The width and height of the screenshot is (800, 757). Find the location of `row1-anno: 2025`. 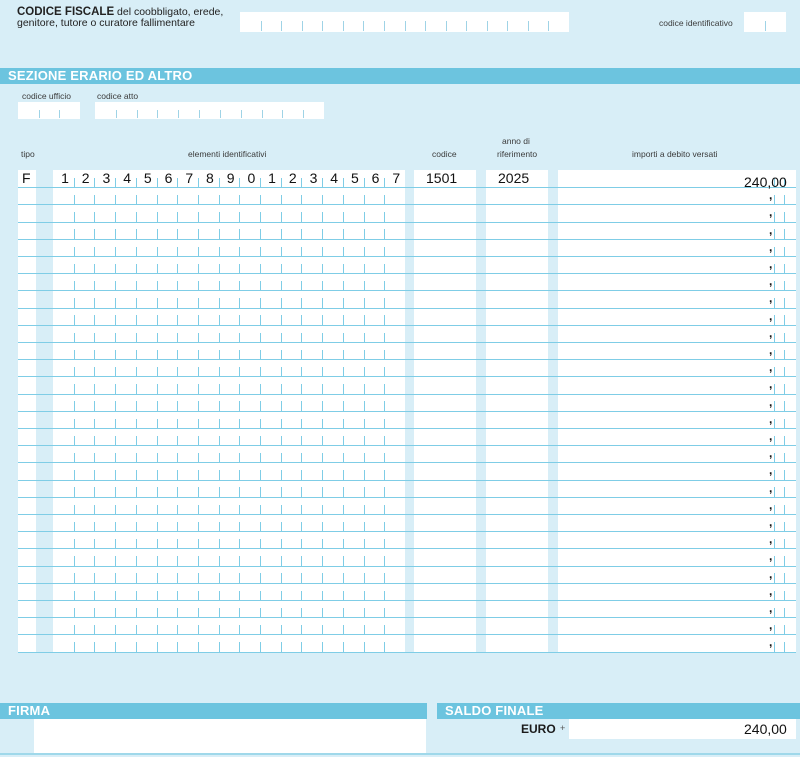

row1-anno: 2025 is located at coordinates (513, 178).